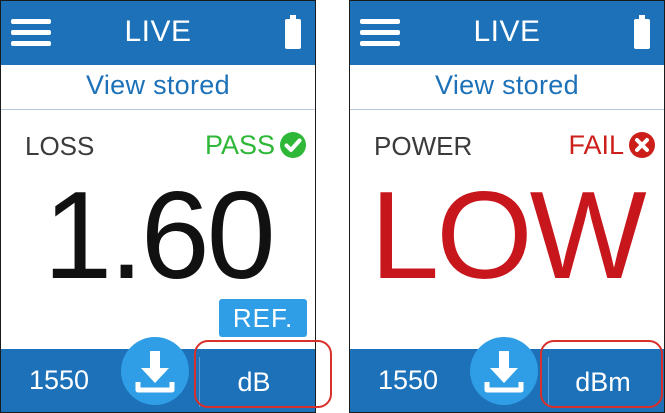 Image resolution: width=665 pixels, height=413 pixels. I want to click on status-indicator: PASS, so click(256, 145).